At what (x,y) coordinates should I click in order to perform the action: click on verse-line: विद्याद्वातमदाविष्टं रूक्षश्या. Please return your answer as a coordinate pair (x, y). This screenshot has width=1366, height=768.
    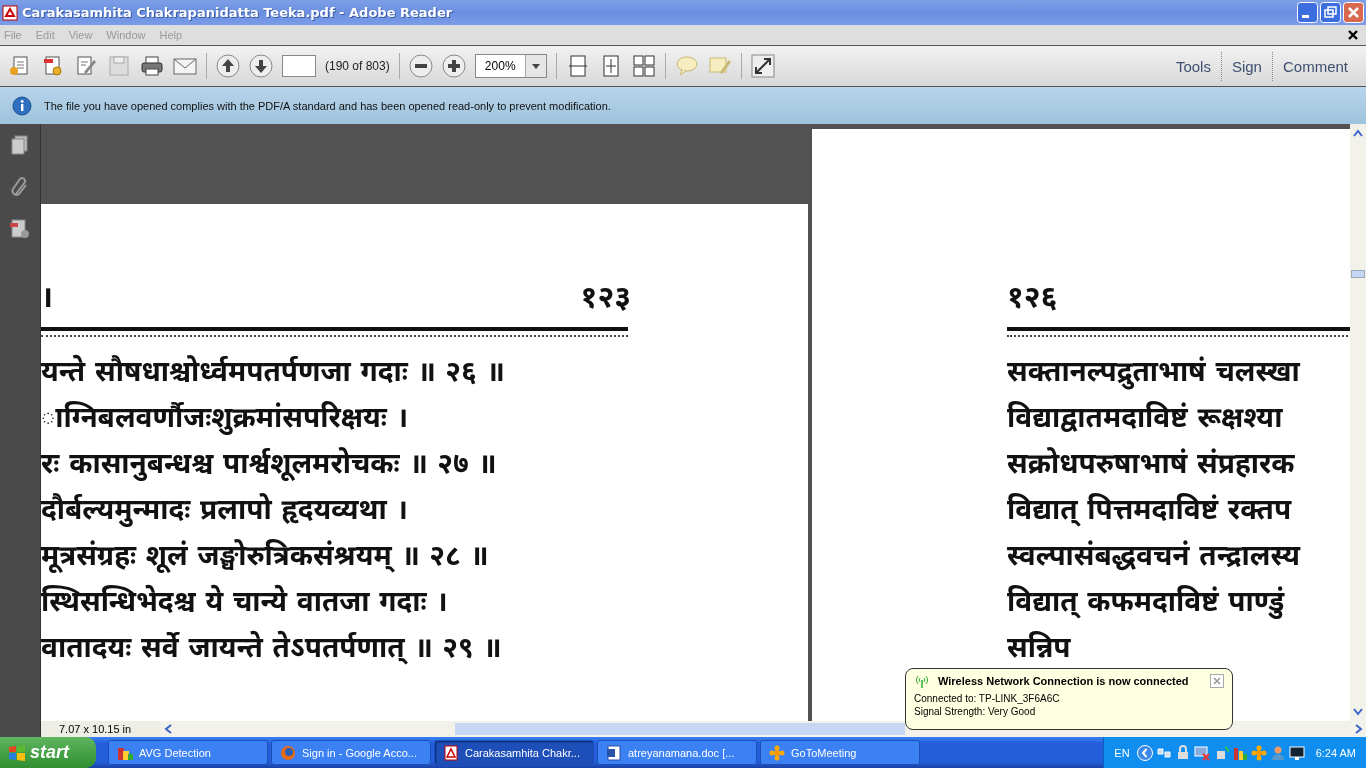
    Looking at the image, I should click on (1145, 418).